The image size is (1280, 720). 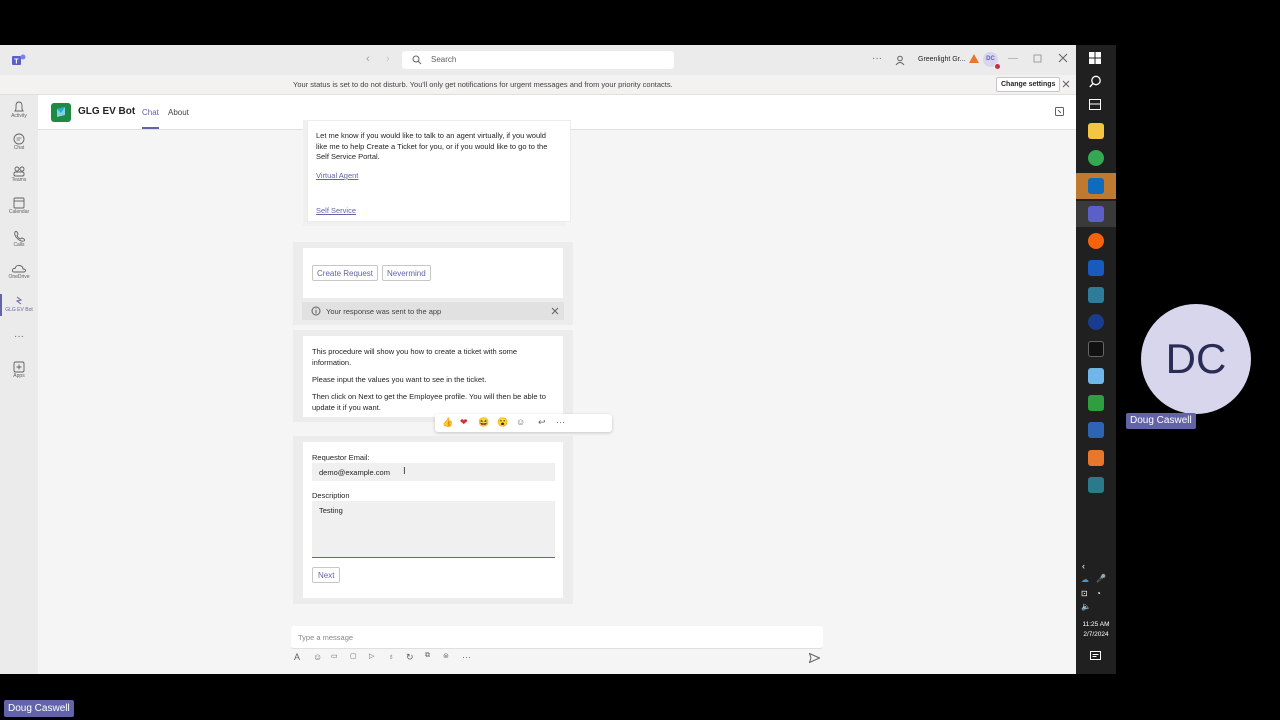 What do you see at coordinates (19, 206) in the screenshot?
I see `rail-item-calendar: Calendar` at bounding box center [19, 206].